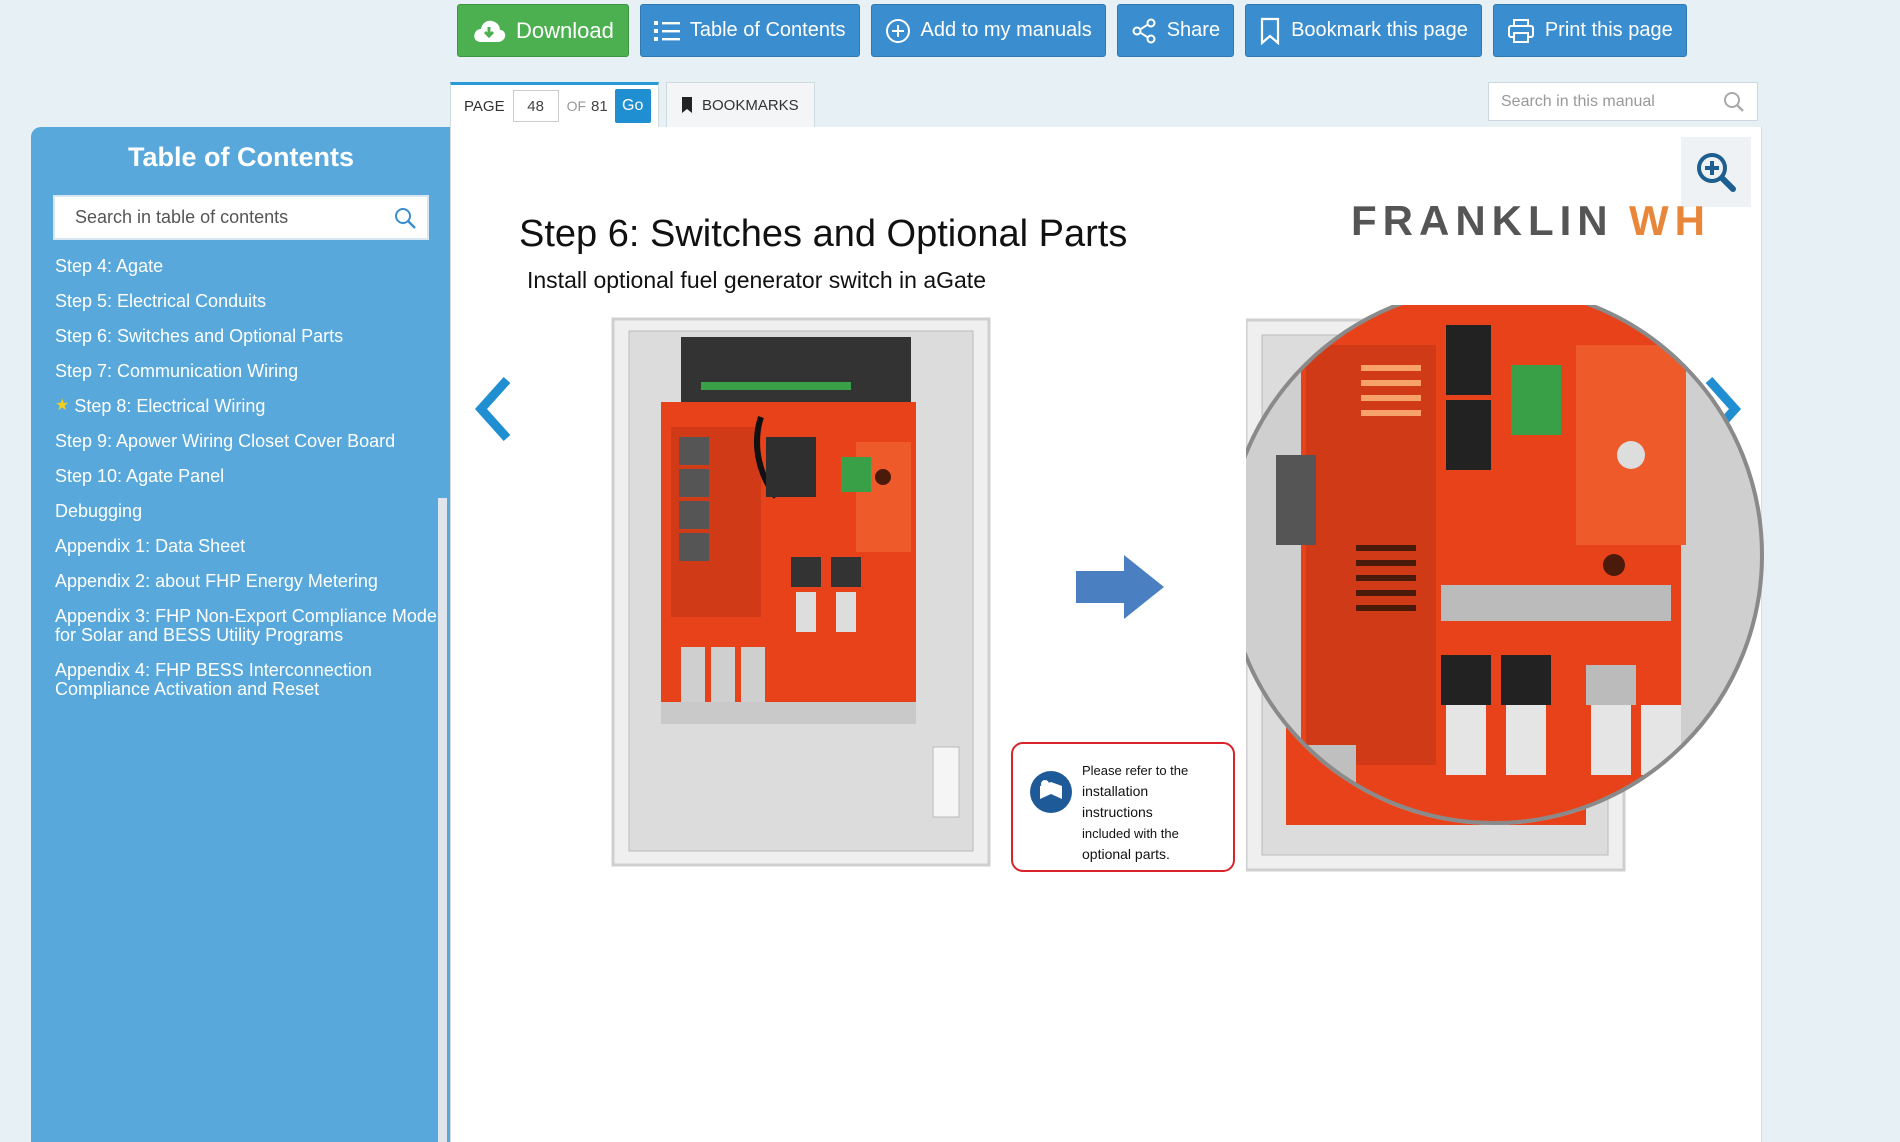 Image resolution: width=1900 pixels, height=1142 pixels. What do you see at coordinates (1520, 30) in the screenshot?
I see `printer-icon` at bounding box center [1520, 30].